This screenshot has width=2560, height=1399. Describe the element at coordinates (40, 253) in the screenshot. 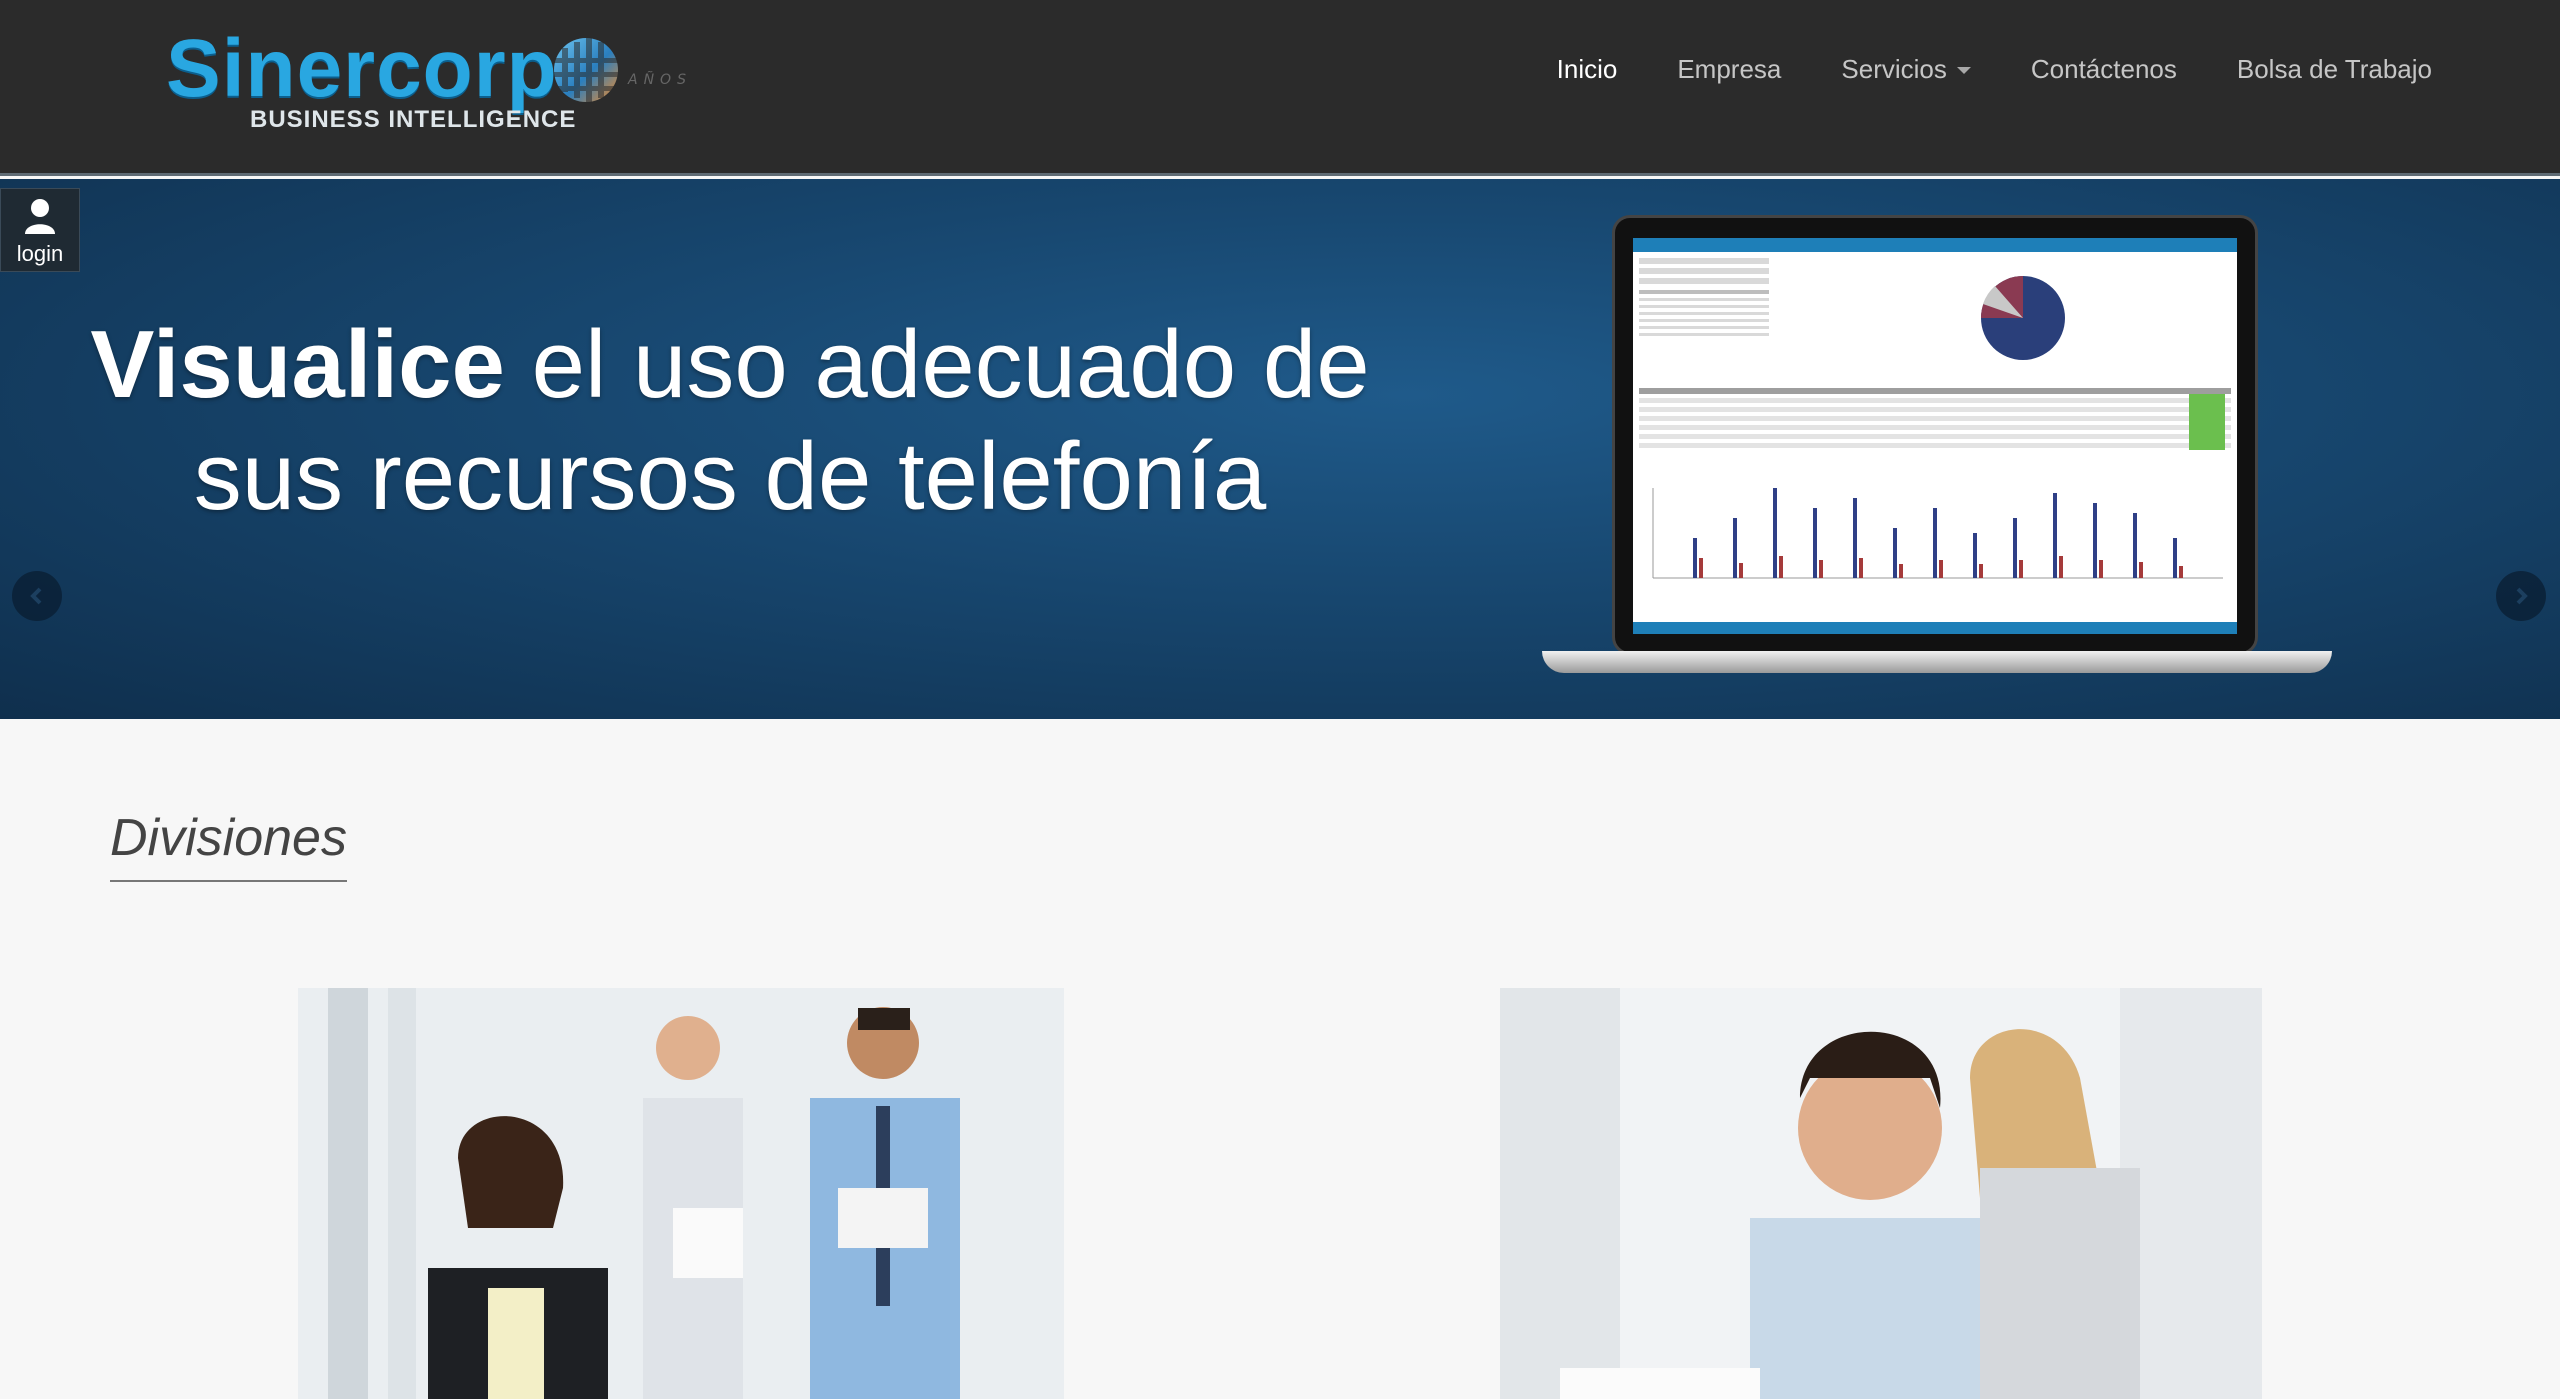

I see `login-label: login` at that location.